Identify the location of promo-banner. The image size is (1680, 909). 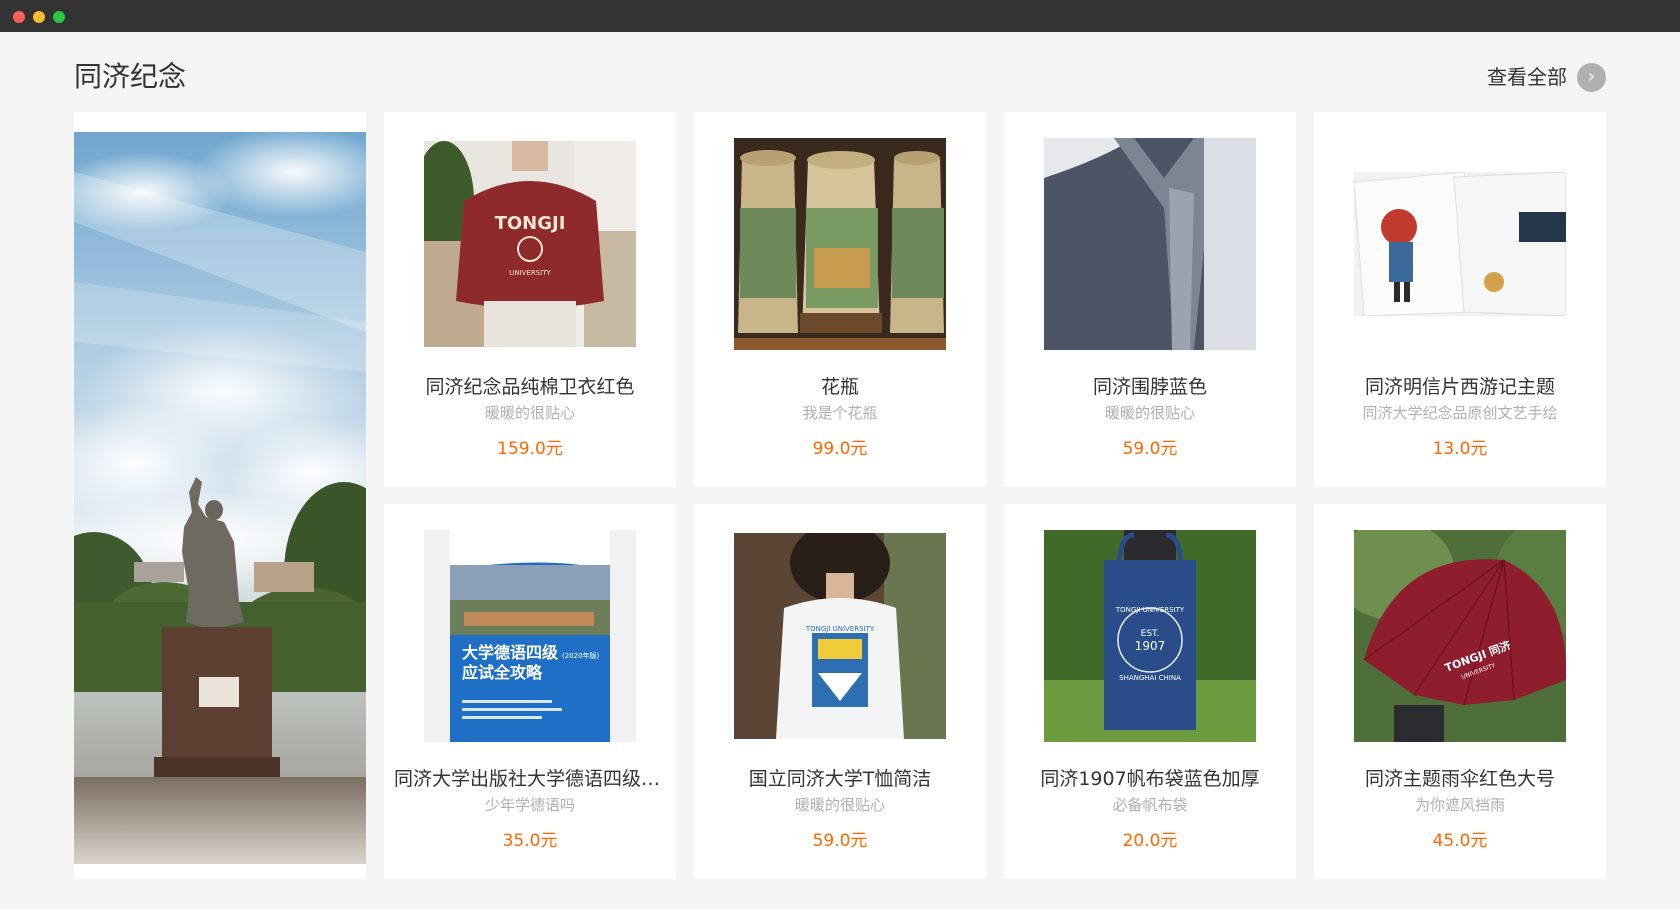
(220, 495).